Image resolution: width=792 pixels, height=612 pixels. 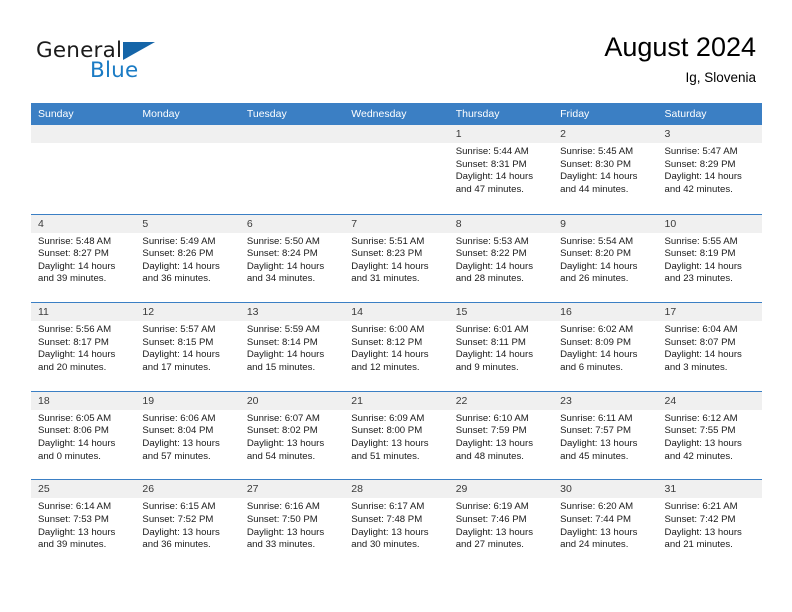 I want to click on day-detail-line: and 39 minutes., so click(x=72, y=545).